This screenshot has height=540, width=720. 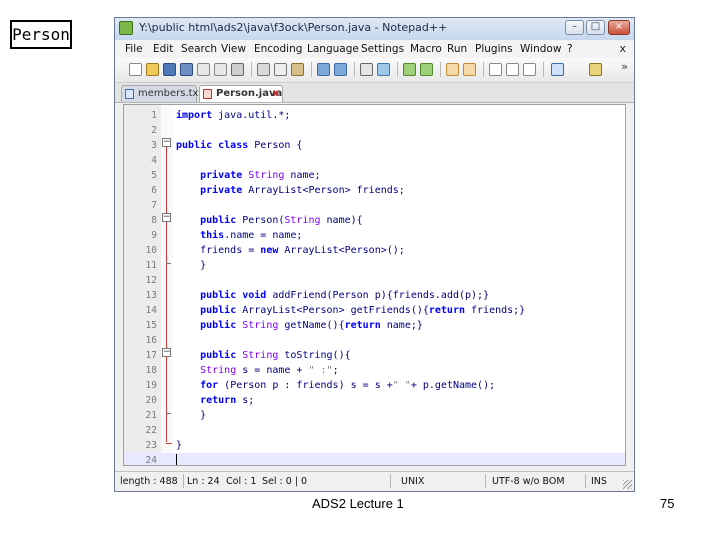 What do you see at coordinates (241, 93) in the screenshot?
I see `tab-person-java: Person.java x` at bounding box center [241, 93].